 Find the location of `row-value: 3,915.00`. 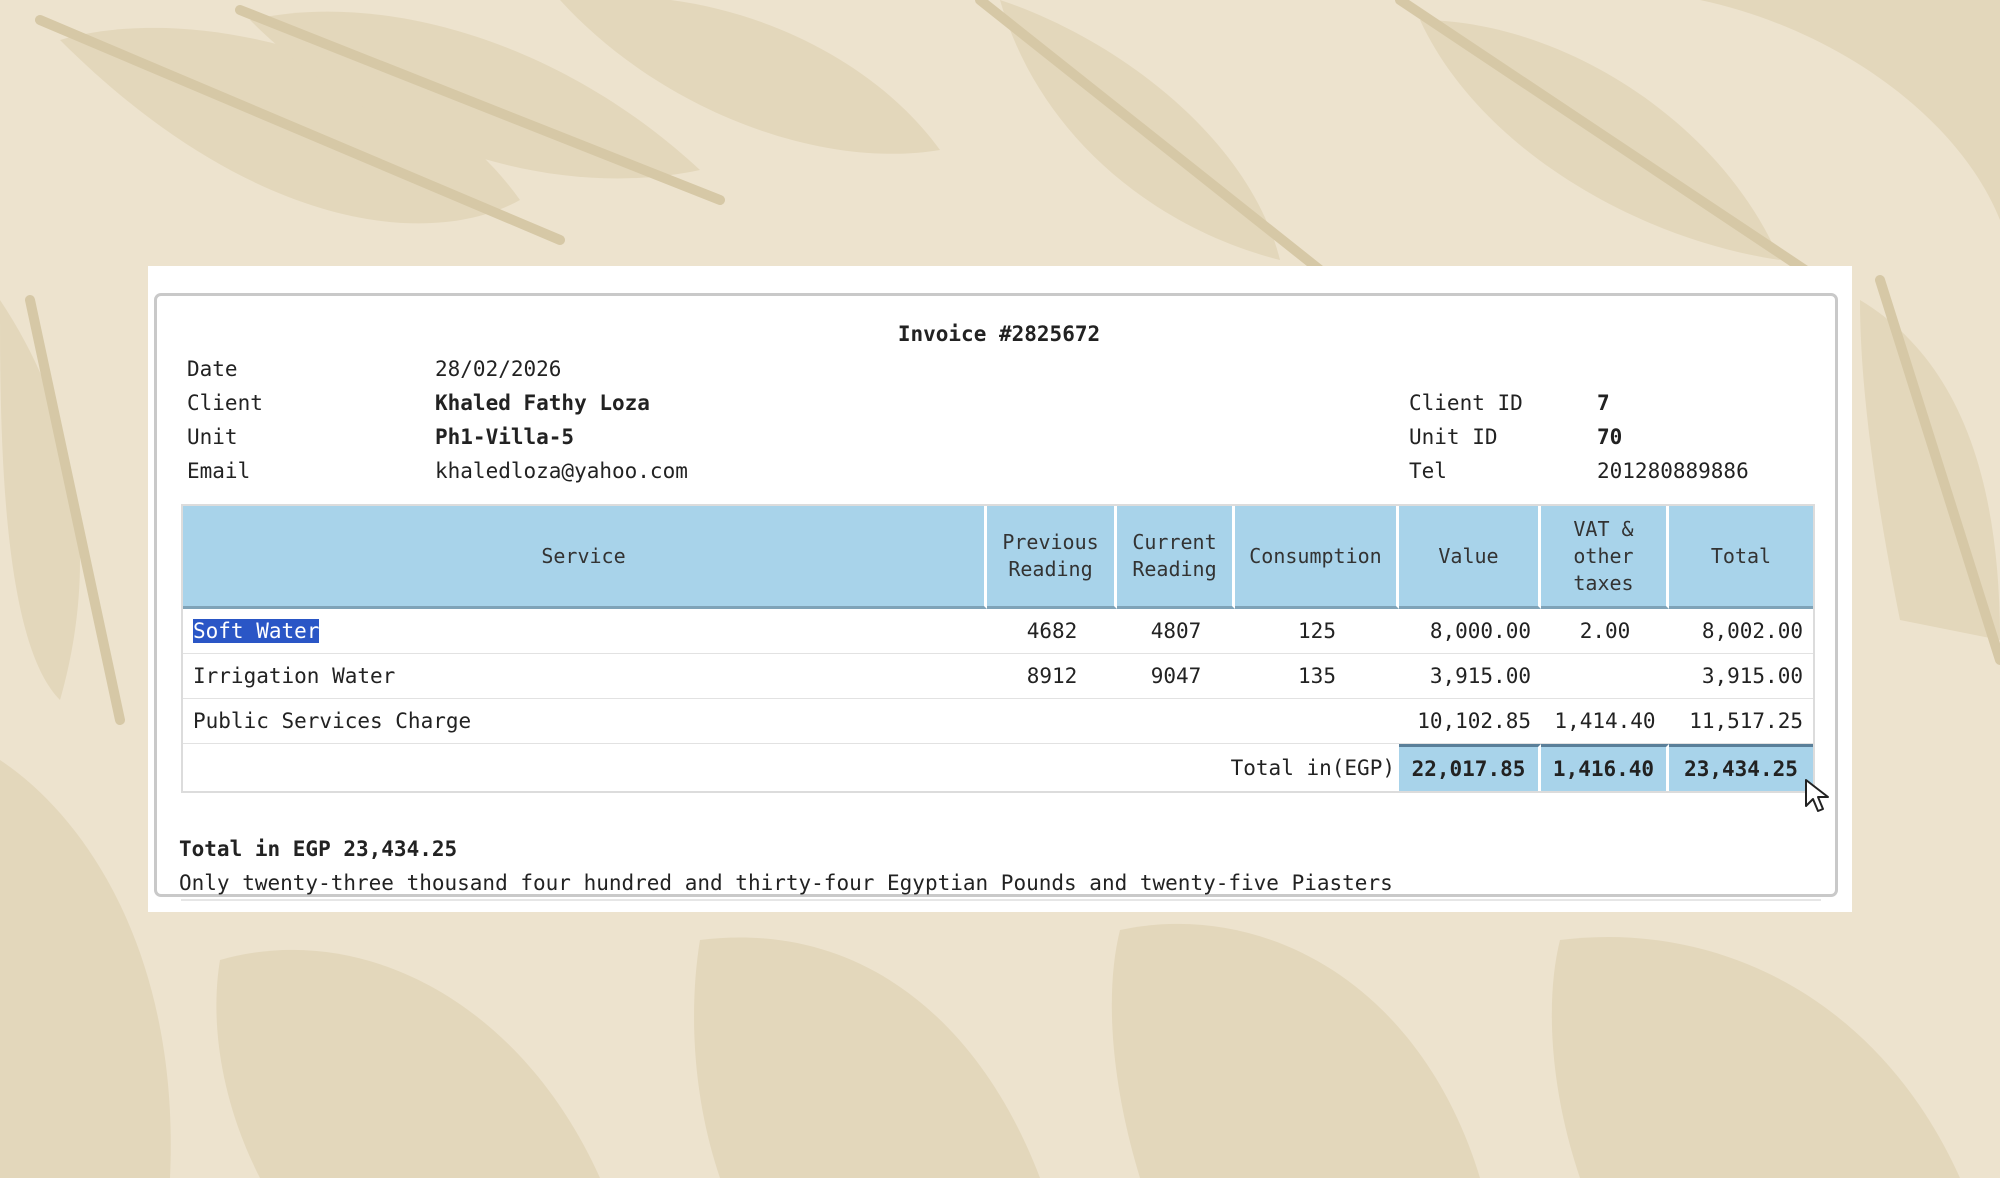

row-value: 3,915.00 is located at coordinates (1470, 676).